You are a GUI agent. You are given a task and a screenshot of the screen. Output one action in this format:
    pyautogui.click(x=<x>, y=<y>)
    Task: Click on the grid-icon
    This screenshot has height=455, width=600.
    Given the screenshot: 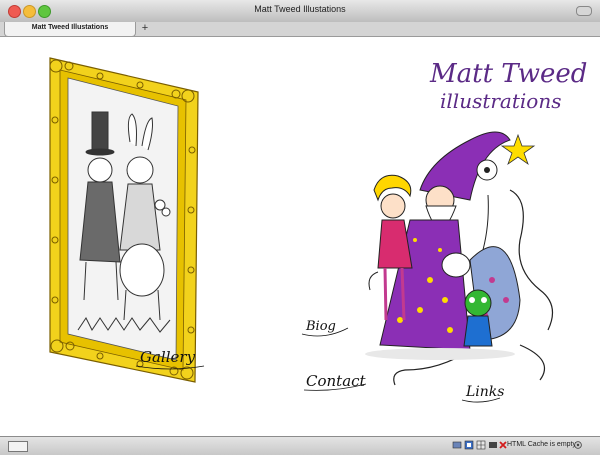 What is the action you would take?
    pyautogui.click(x=481, y=445)
    